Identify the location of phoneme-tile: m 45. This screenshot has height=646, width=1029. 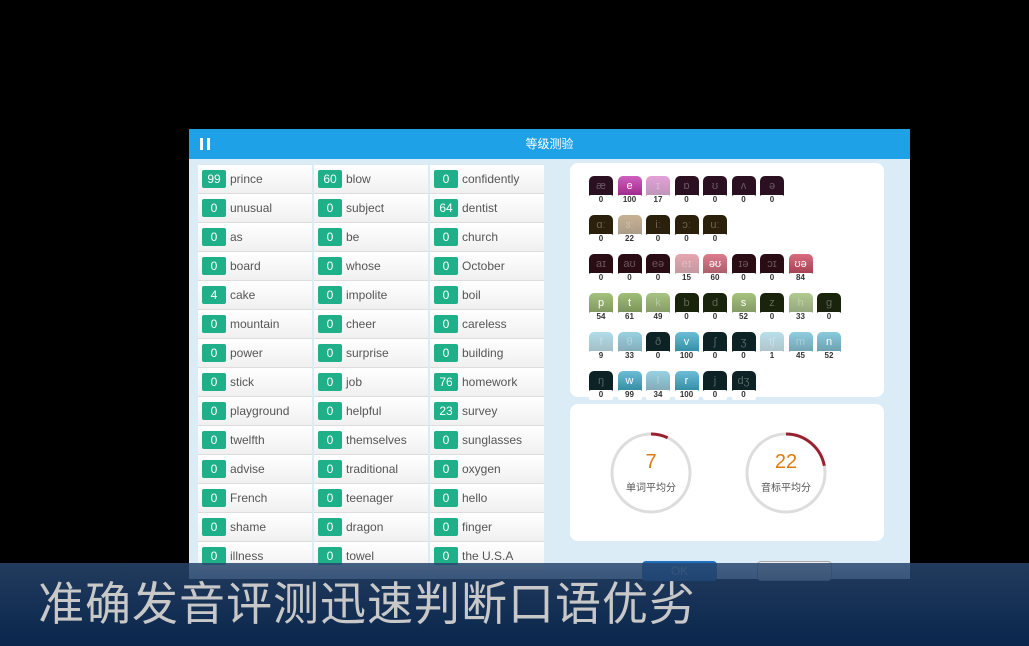
(800, 351).